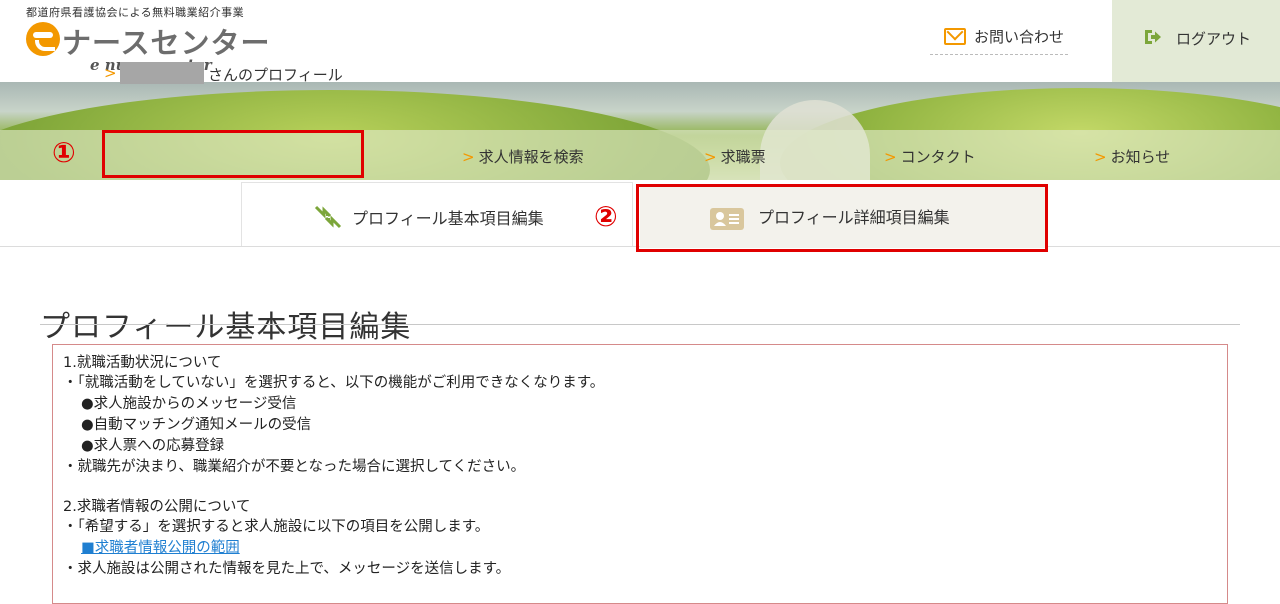 Image resolution: width=1280 pixels, height=604 pixels. I want to click on logout-button: ログアウト, so click(1196, 41).